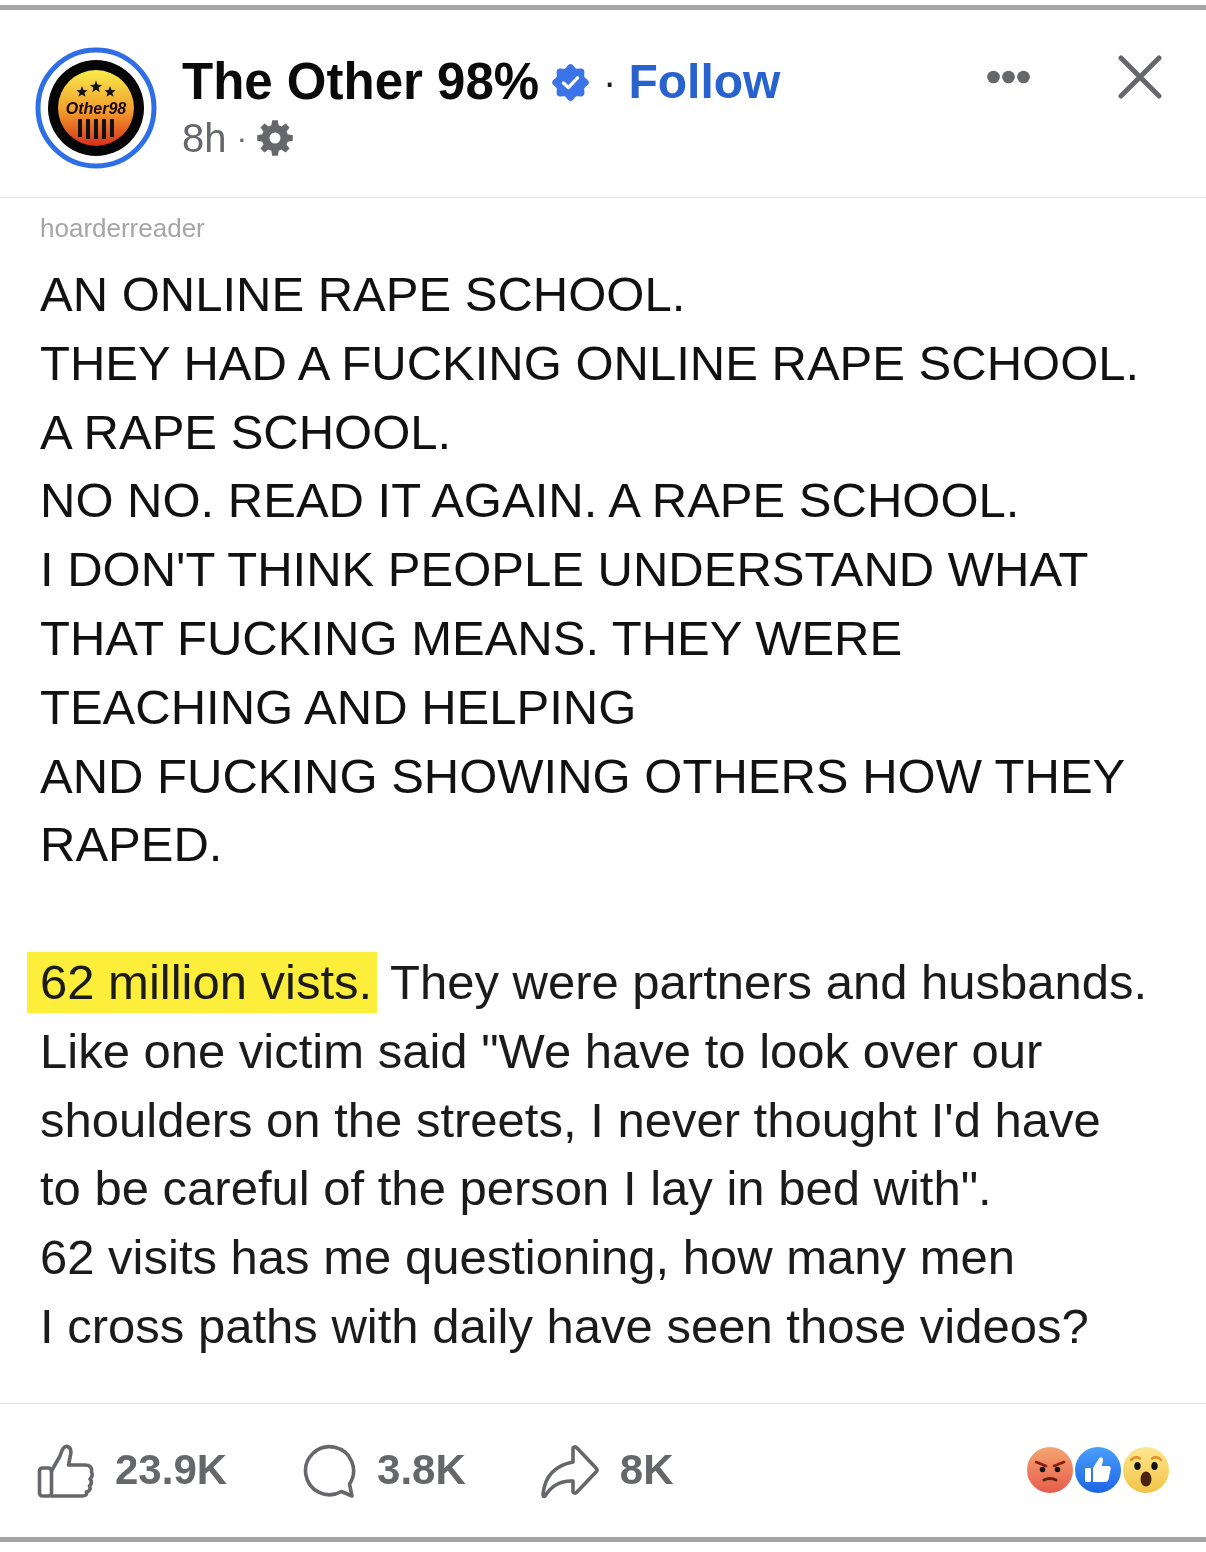 This screenshot has width=1206, height=1552. I want to click on post-text: RAPED., so click(131, 844).